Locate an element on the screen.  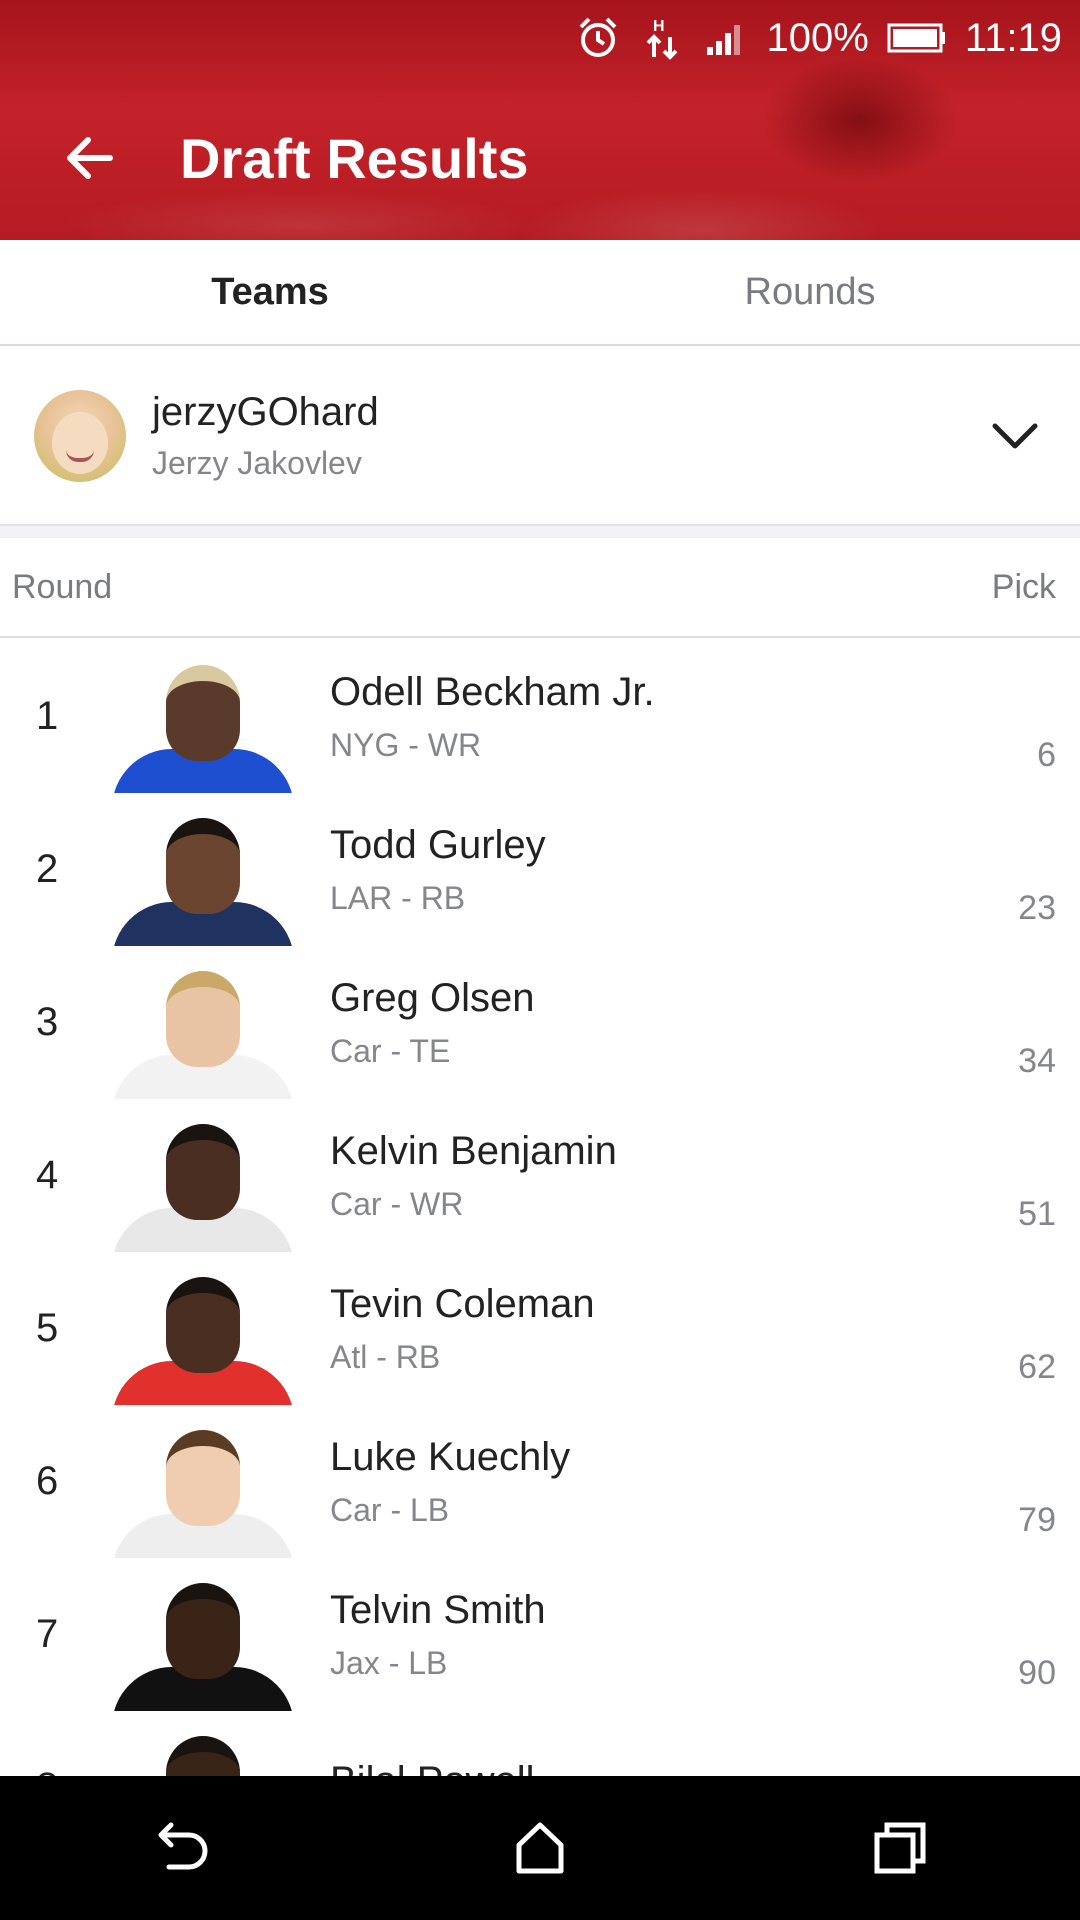
list-item: 7 Telvin Smith Jax - LB 90 is located at coordinates (540, 1634).